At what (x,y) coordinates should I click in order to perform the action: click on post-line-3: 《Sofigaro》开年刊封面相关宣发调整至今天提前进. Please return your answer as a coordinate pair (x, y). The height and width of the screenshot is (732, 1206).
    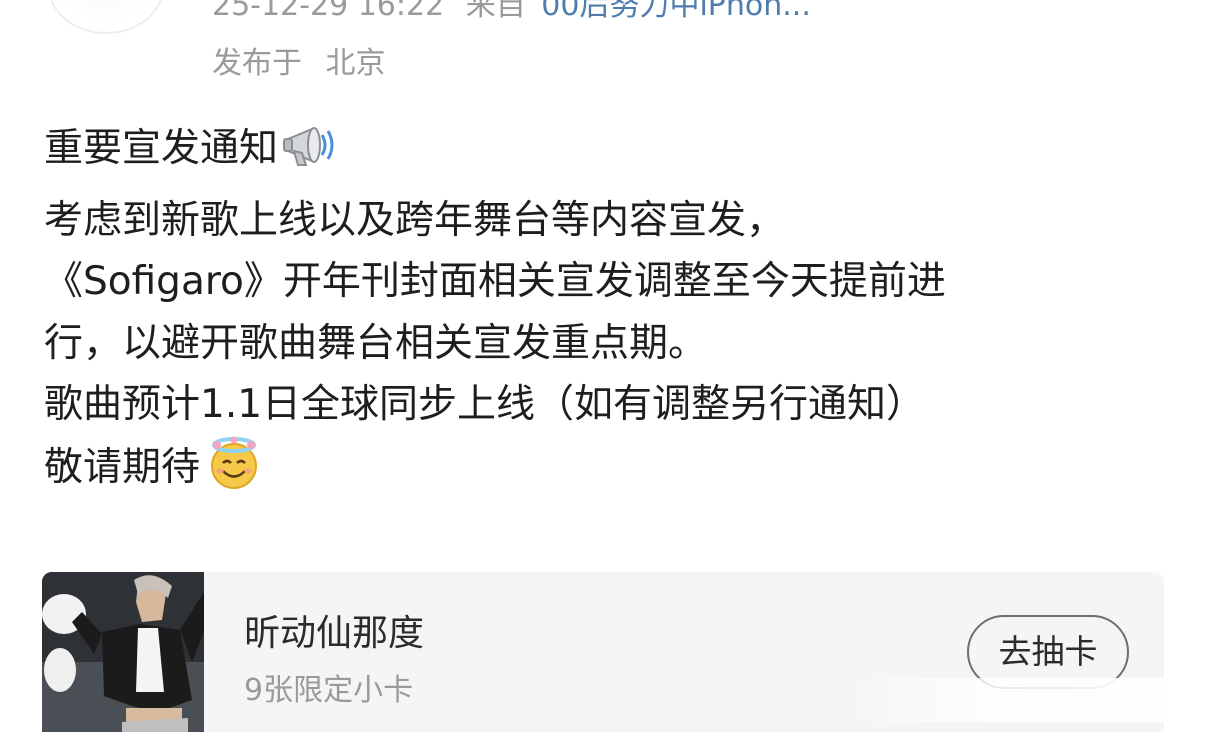
    Looking at the image, I should click on (495, 281).